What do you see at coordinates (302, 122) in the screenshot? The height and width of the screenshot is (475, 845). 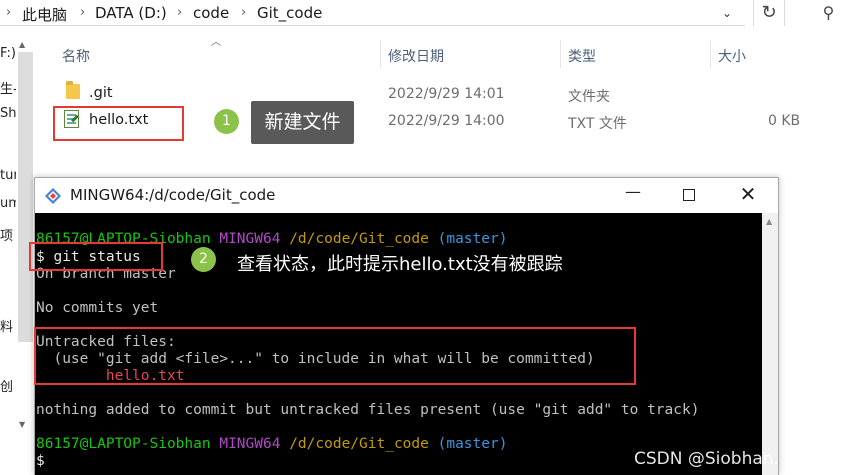 I see `callout-label: 新建文件` at bounding box center [302, 122].